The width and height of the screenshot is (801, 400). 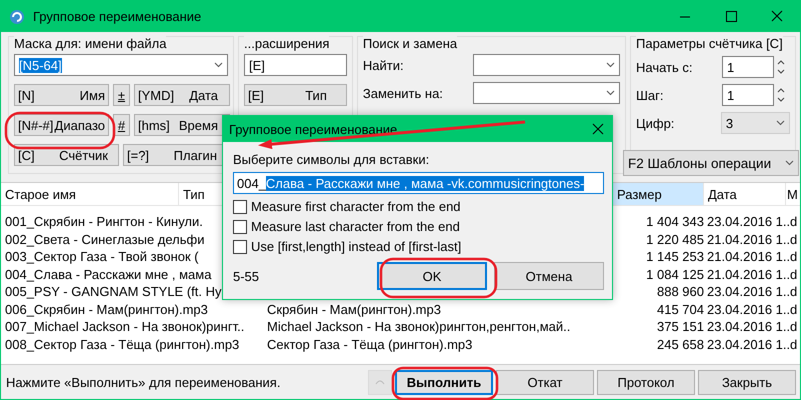 What do you see at coordinates (665, 67) in the screenshot?
I see `field-label: Начать с:` at bounding box center [665, 67].